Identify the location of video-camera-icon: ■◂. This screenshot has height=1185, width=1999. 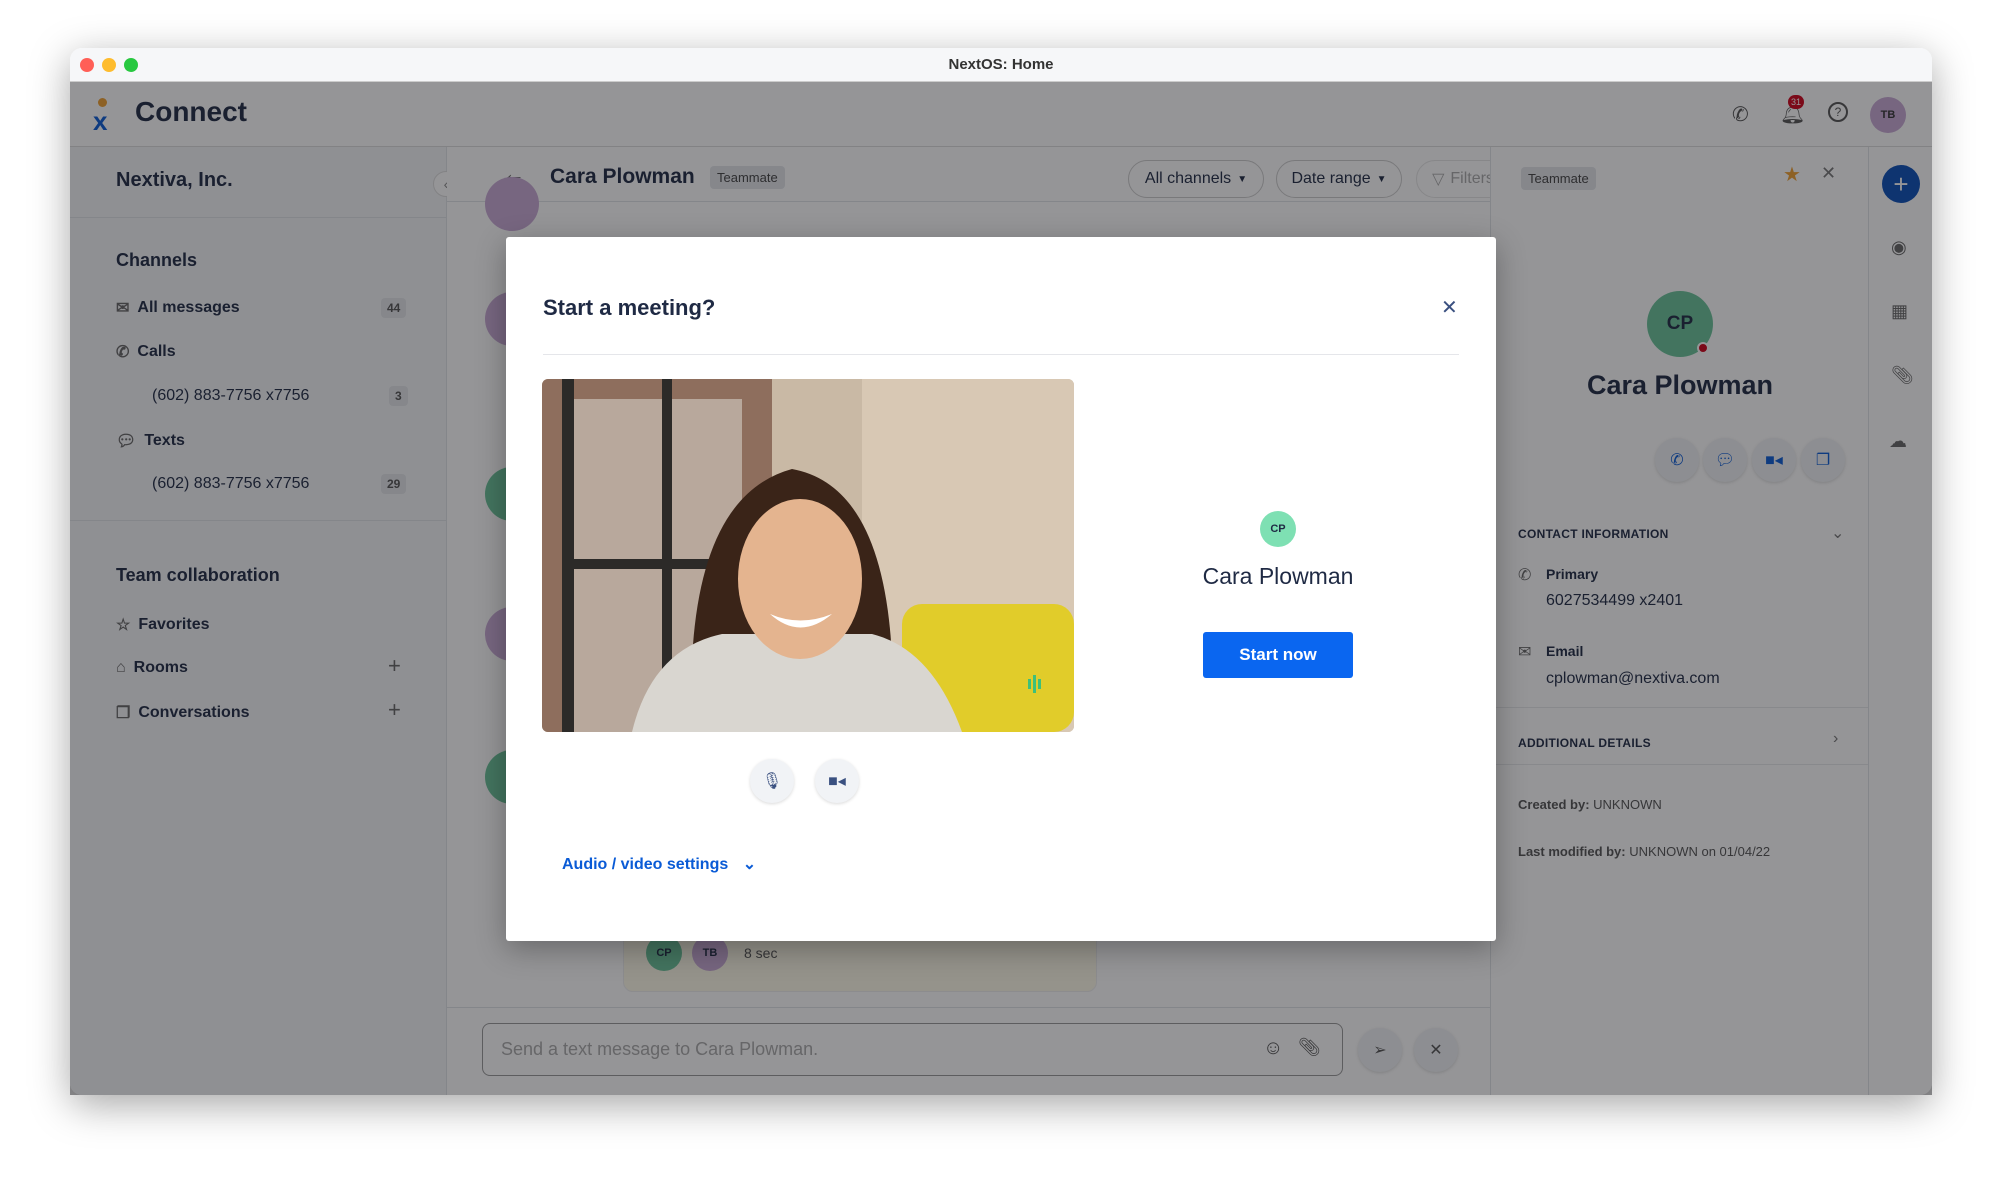
(837, 781).